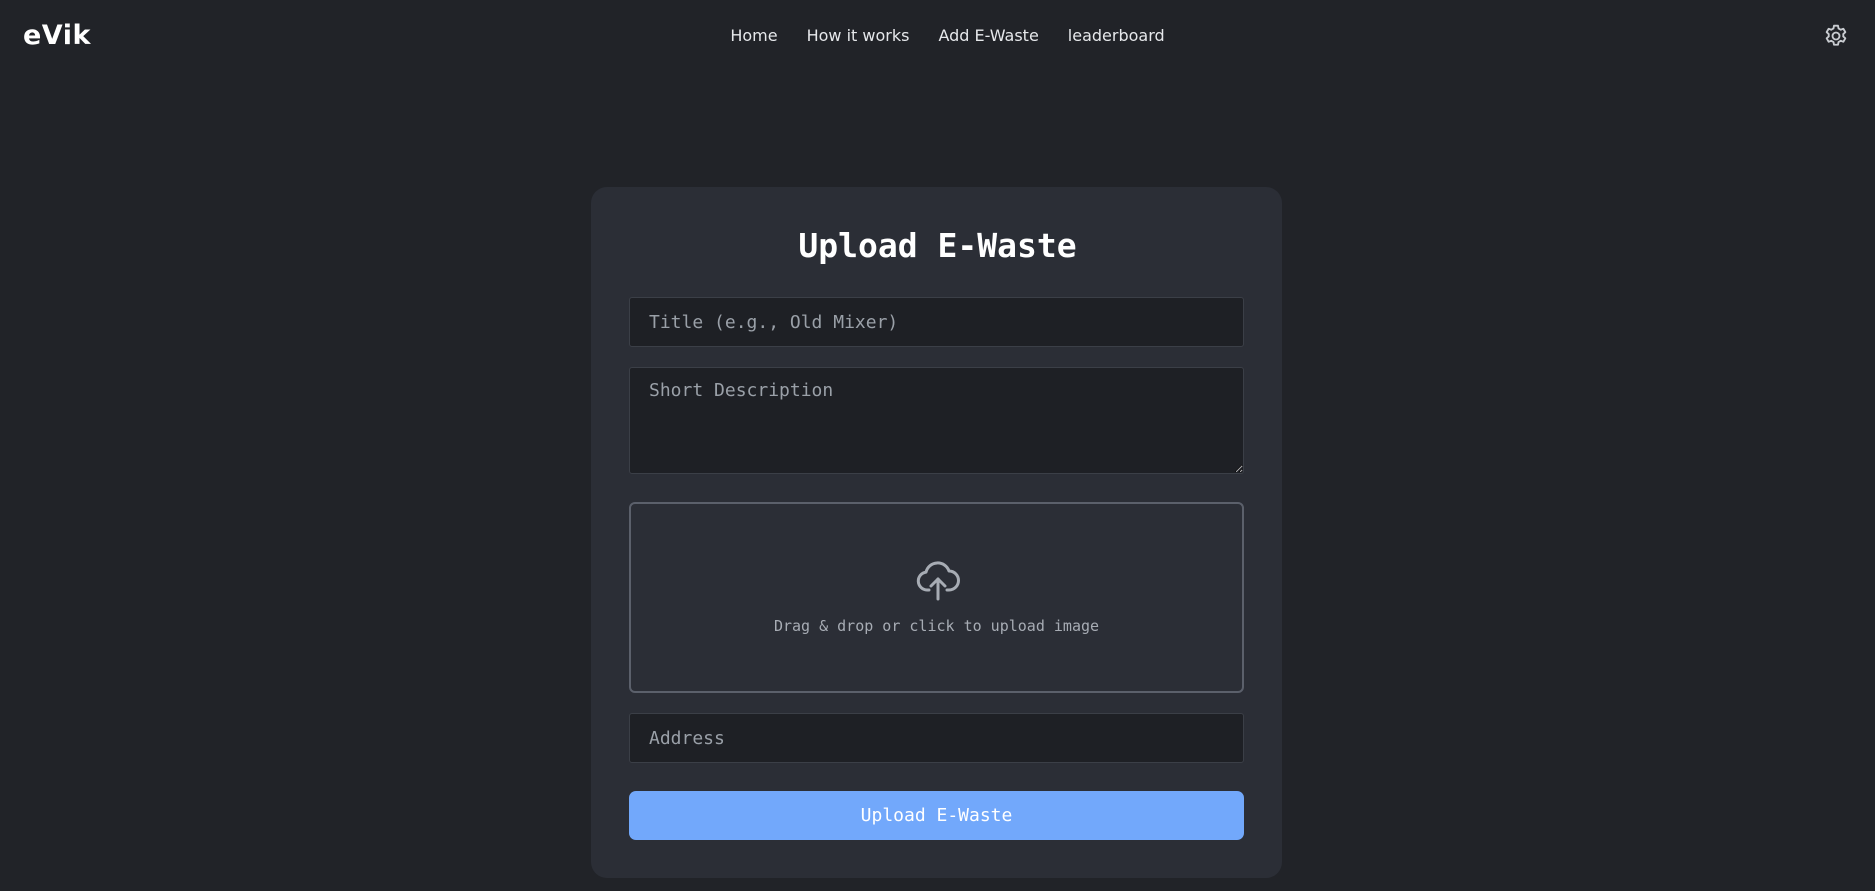 Image resolution: width=1875 pixels, height=891 pixels. Describe the element at coordinates (1116, 36) in the screenshot. I see `nav-link-leaderboard: leaderboard` at that location.